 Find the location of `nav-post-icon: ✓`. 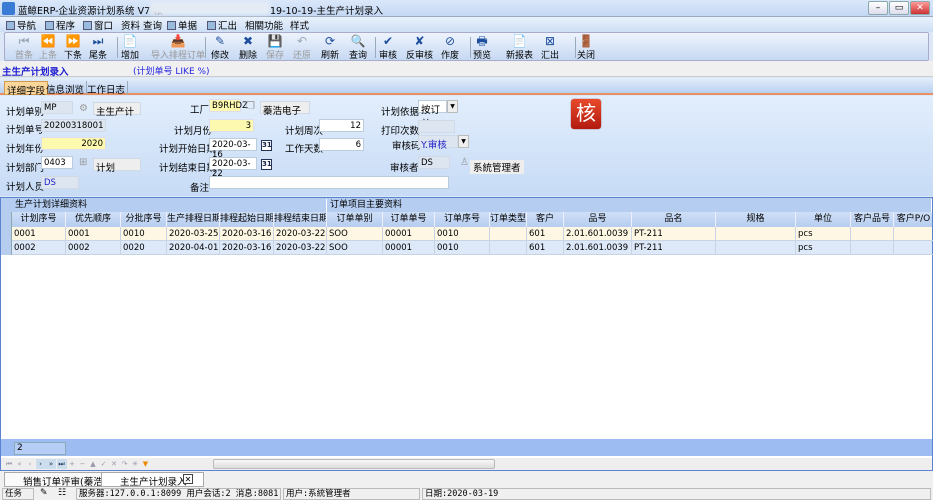

nav-post-icon: ✓ is located at coordinates (104, 464).